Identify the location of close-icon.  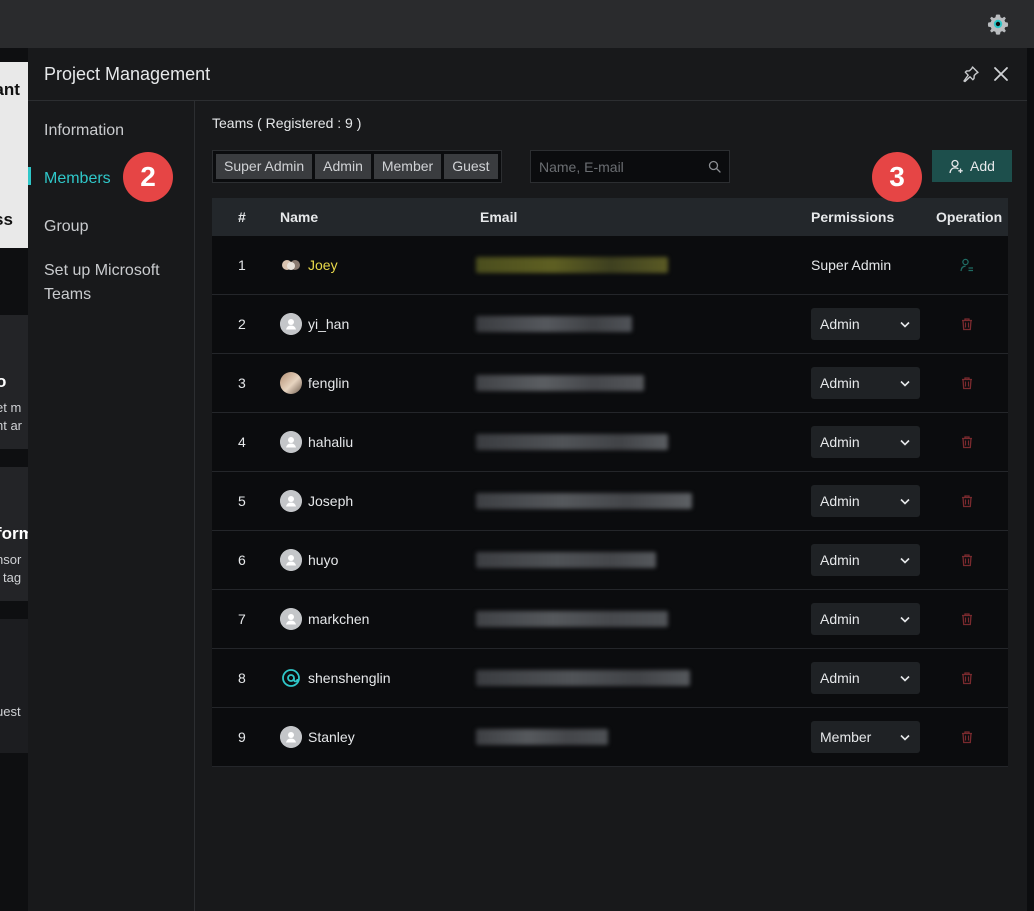
(1001, 74).